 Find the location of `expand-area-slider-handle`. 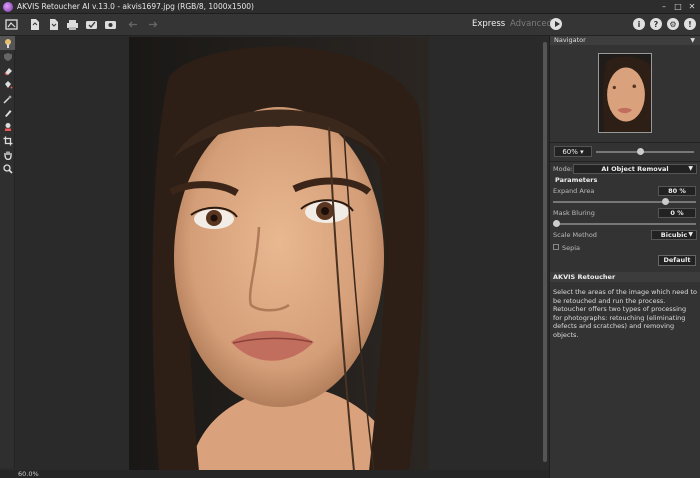

expand-area-slider-handle is located at coordinates (665, 201).